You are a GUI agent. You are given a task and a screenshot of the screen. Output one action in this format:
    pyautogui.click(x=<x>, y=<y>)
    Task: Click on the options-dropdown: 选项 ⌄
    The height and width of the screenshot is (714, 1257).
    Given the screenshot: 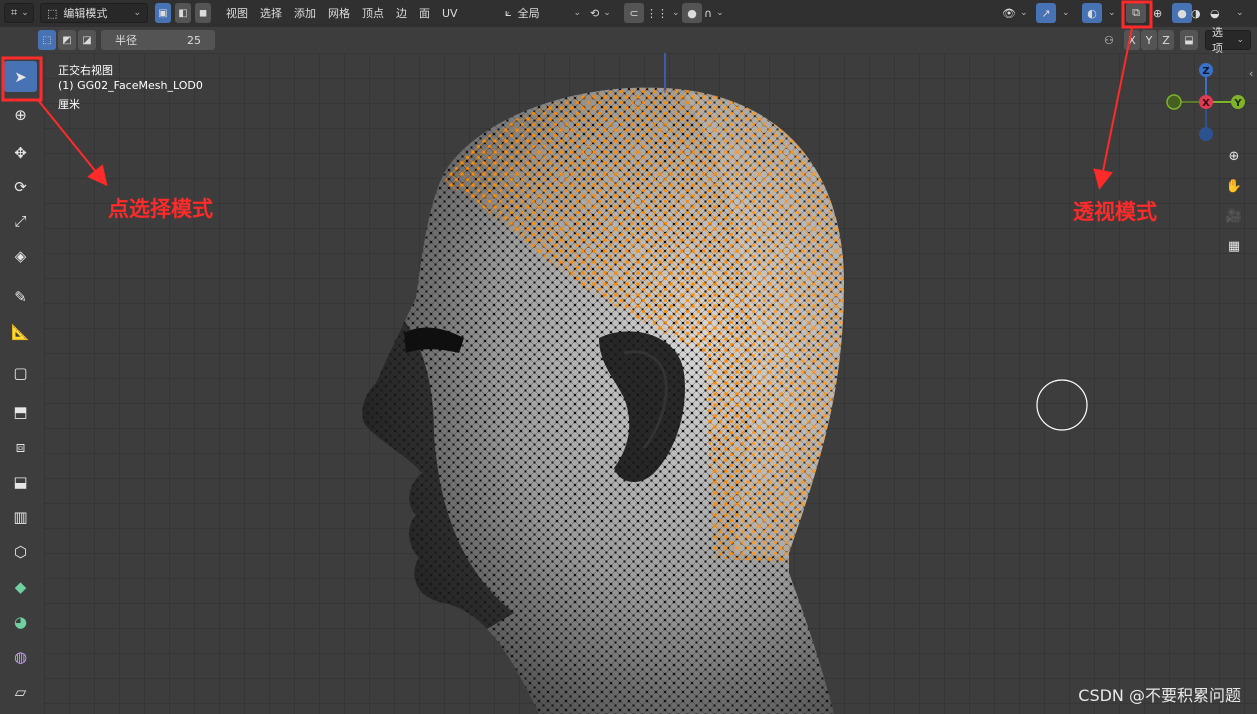 What is the action you would take?
    pyautogui.click(x=1228, y=40)
    